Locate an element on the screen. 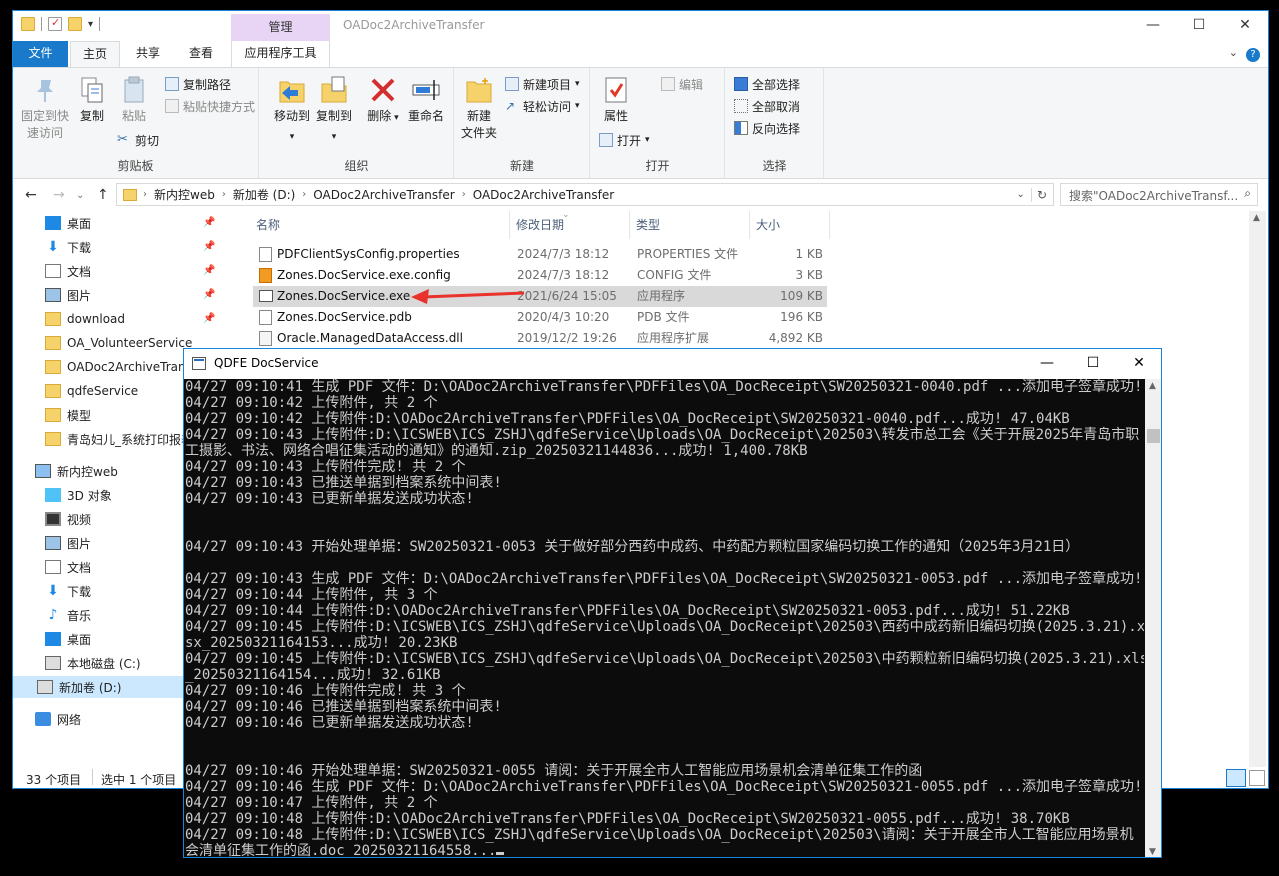  details-view-icon is located at coordinates (1236, 778).